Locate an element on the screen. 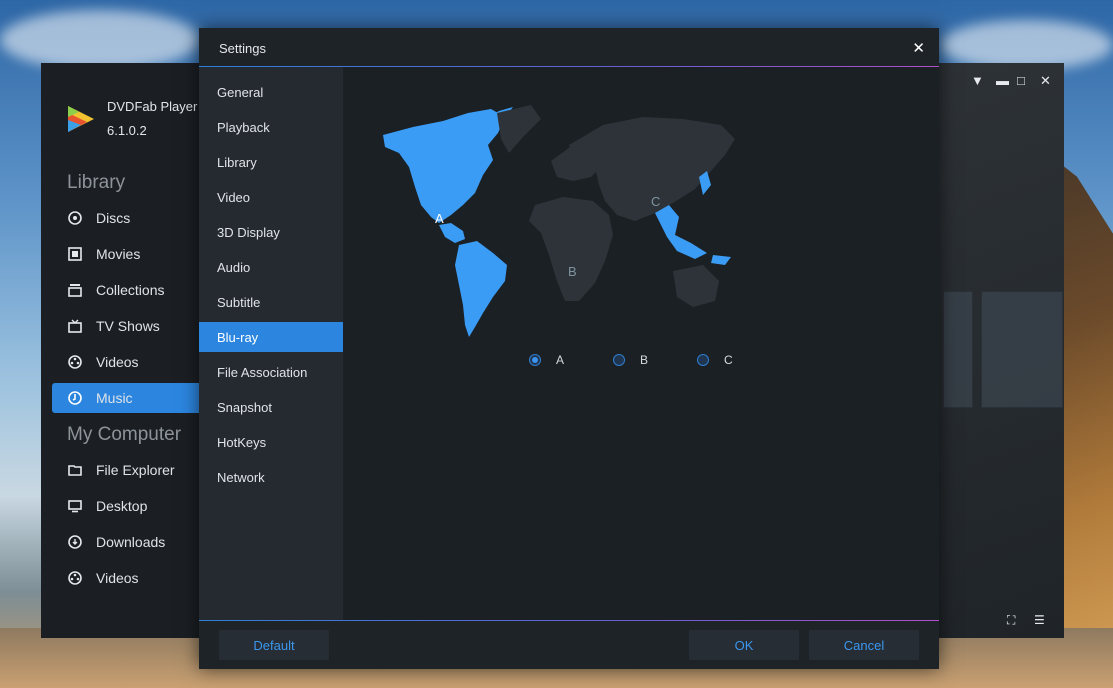 The height and width of the screenshot is (688, 1113). region-a-radio is located at coordinates (535, 360).